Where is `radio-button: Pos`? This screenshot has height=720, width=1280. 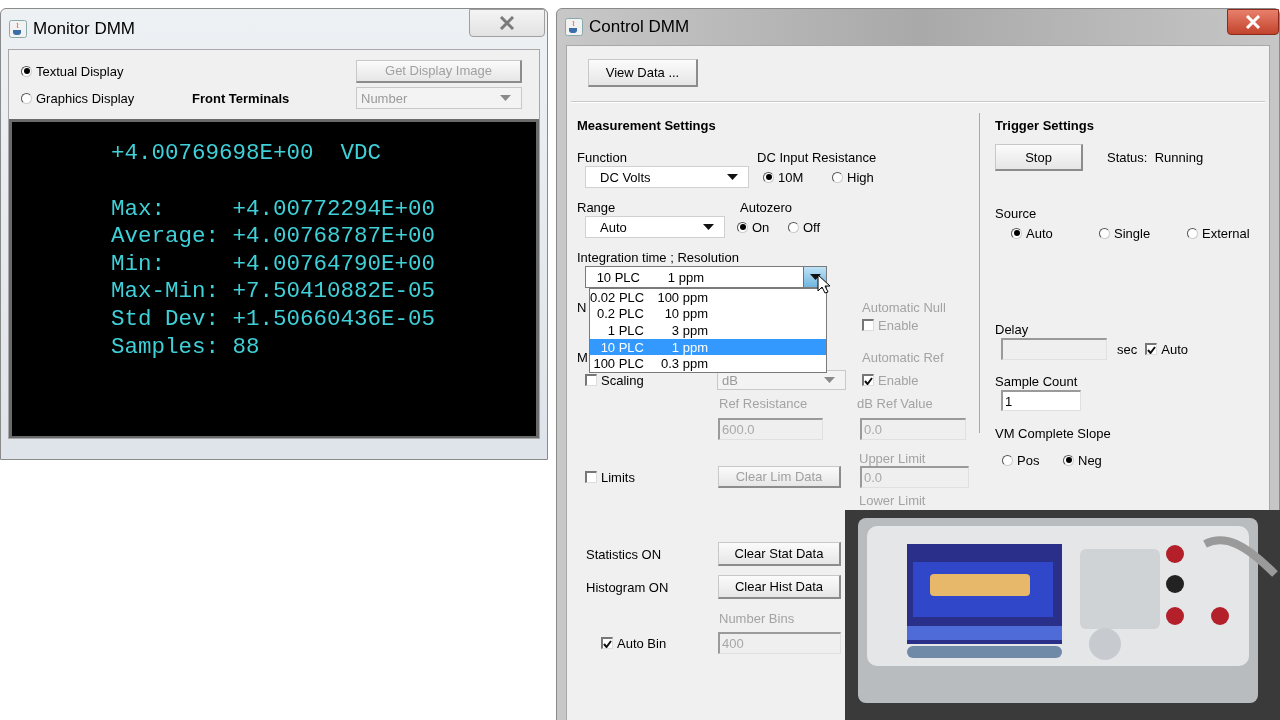 radio-button: Pos is located at coordinates (1021, 460).